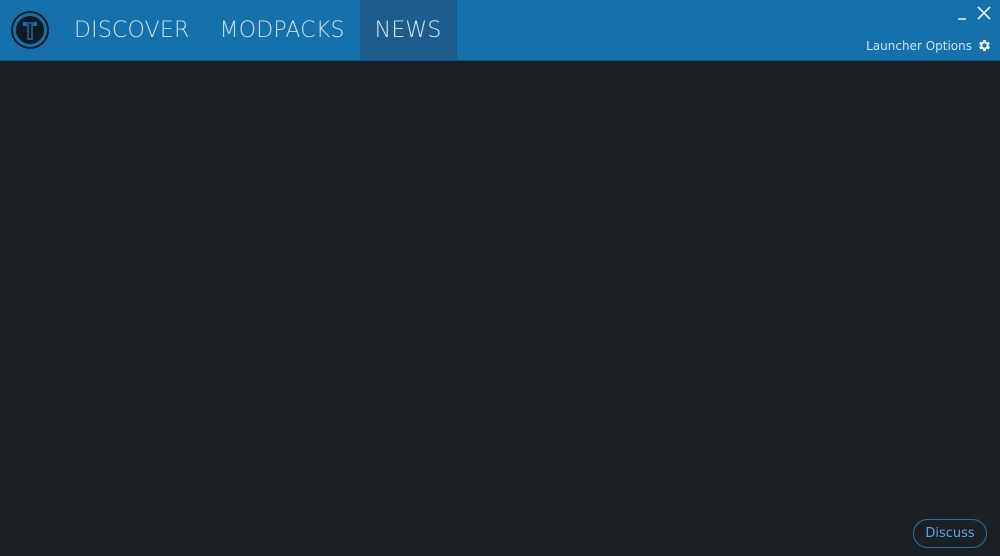  Describe the element at coordinates (973, 13) in the screenshot. I see `window-controls` at that location.